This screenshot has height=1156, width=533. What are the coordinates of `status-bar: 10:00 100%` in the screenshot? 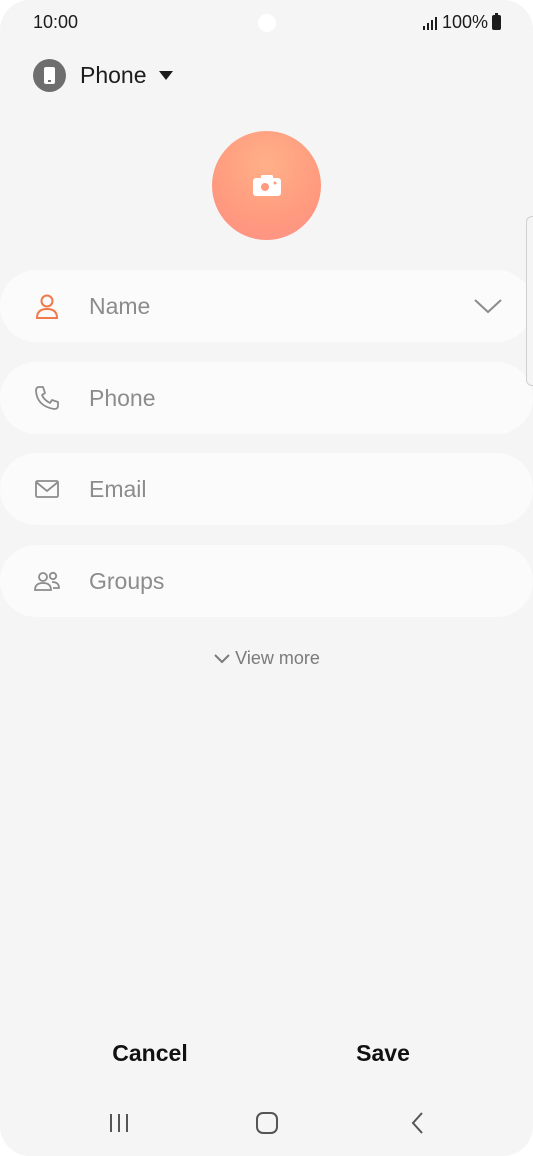 It's located at (266, 22).